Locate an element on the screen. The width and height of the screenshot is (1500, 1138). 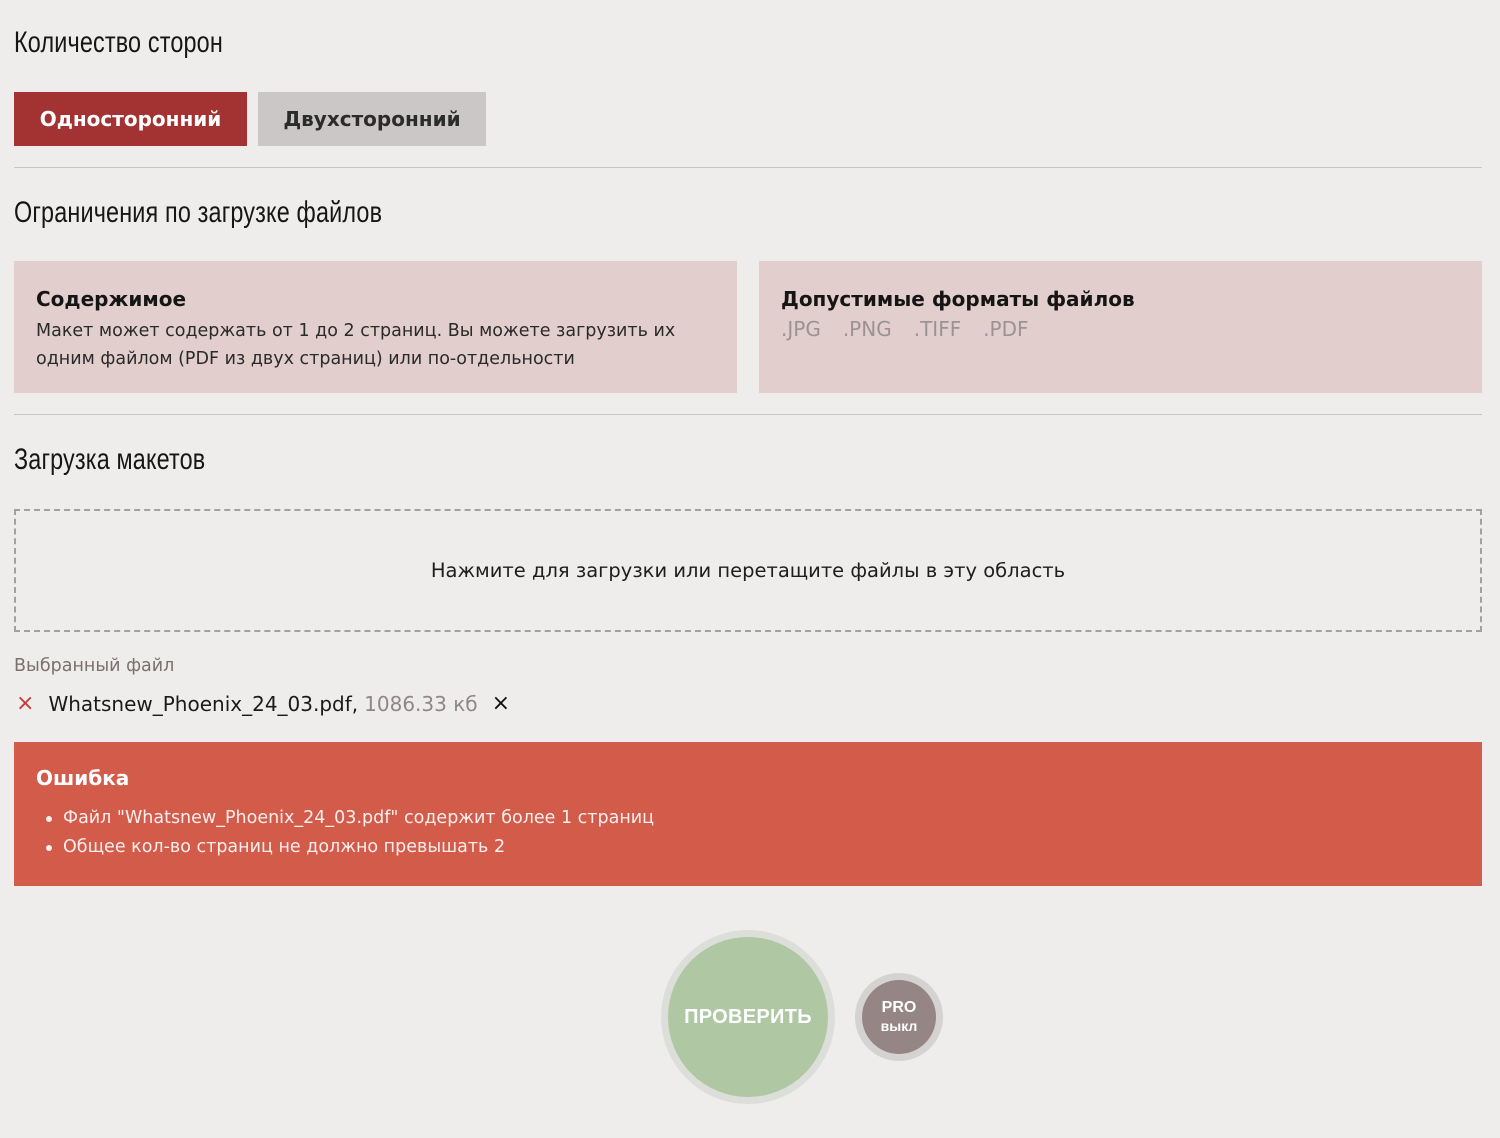
file-size: 1086.33 кб is located at coordinates (421, 704).